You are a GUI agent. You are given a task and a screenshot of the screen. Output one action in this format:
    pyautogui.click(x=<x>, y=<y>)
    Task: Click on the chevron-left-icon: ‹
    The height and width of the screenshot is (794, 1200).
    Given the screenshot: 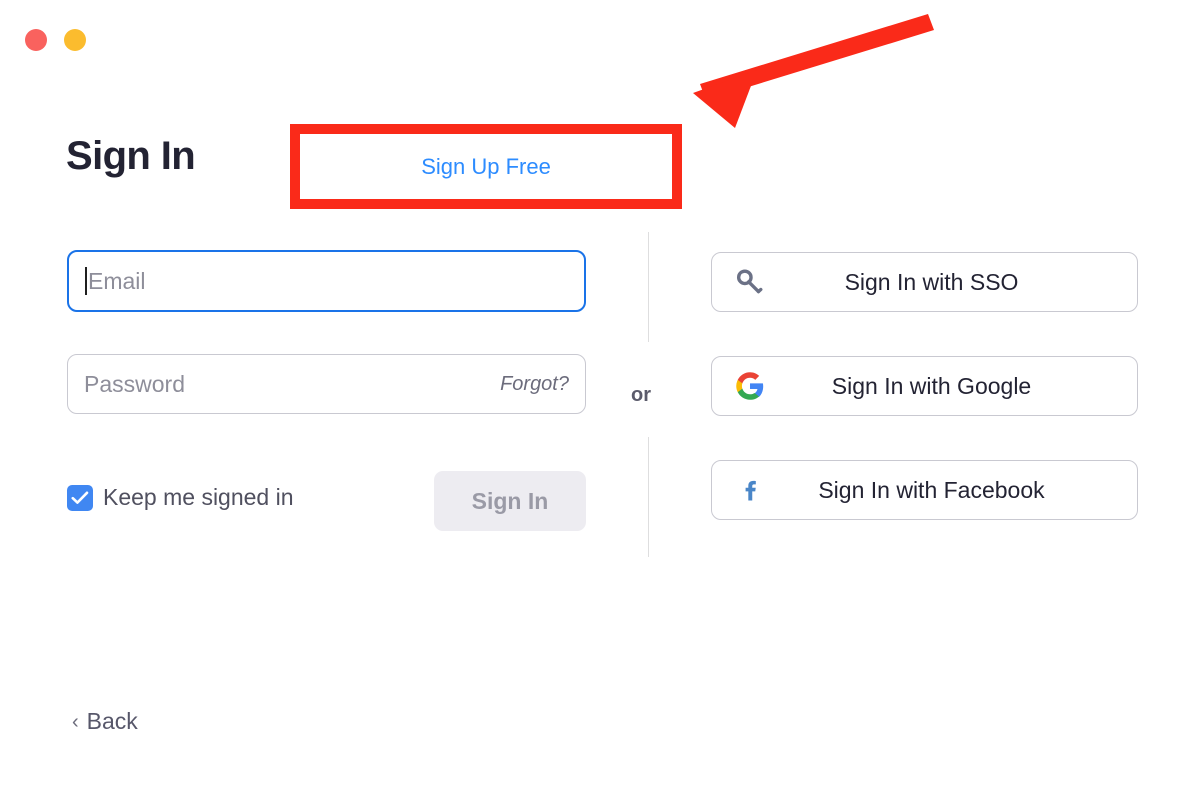 What is the action you would take?
    pyautogui.click(x=75, y=721)
    